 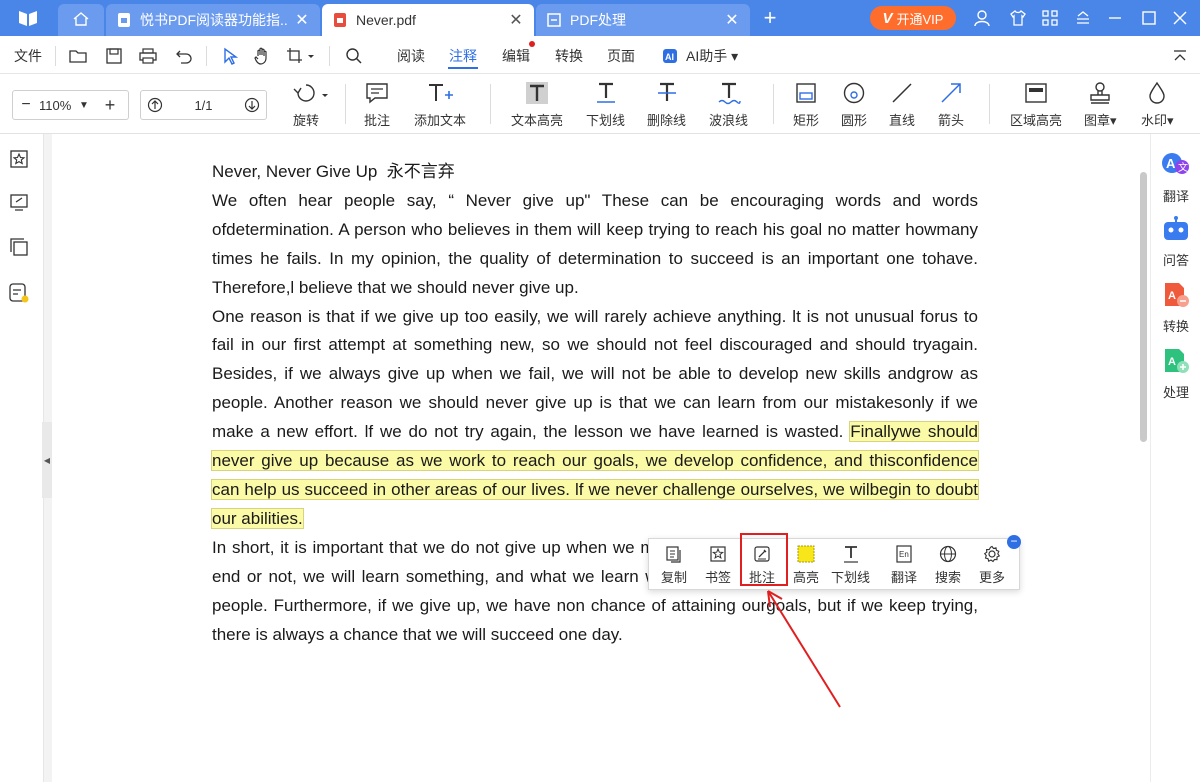 I want to click on process-icon, so click(x=554, y=20).